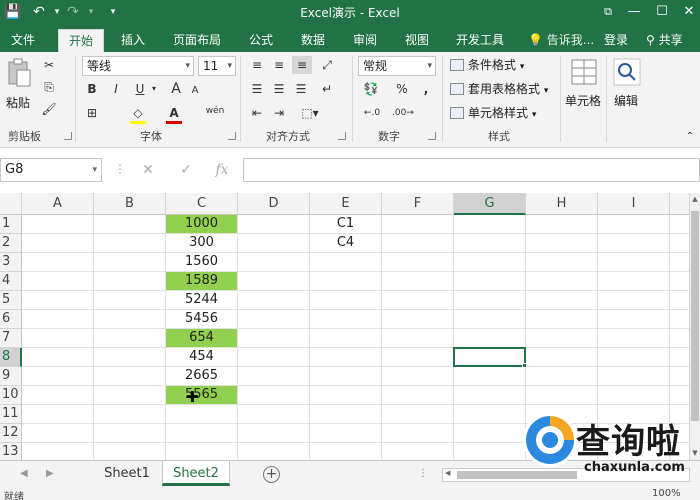 This screenshot has height=500, width=700. I want to click on cell-styles-button: 单元格样式 ▾, so click(493, 114).